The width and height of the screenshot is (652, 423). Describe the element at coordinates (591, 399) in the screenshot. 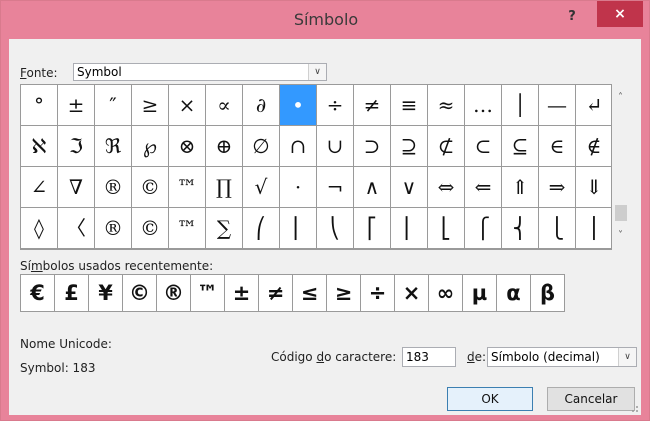

I see `cancel-button: Cancelar` at that location.